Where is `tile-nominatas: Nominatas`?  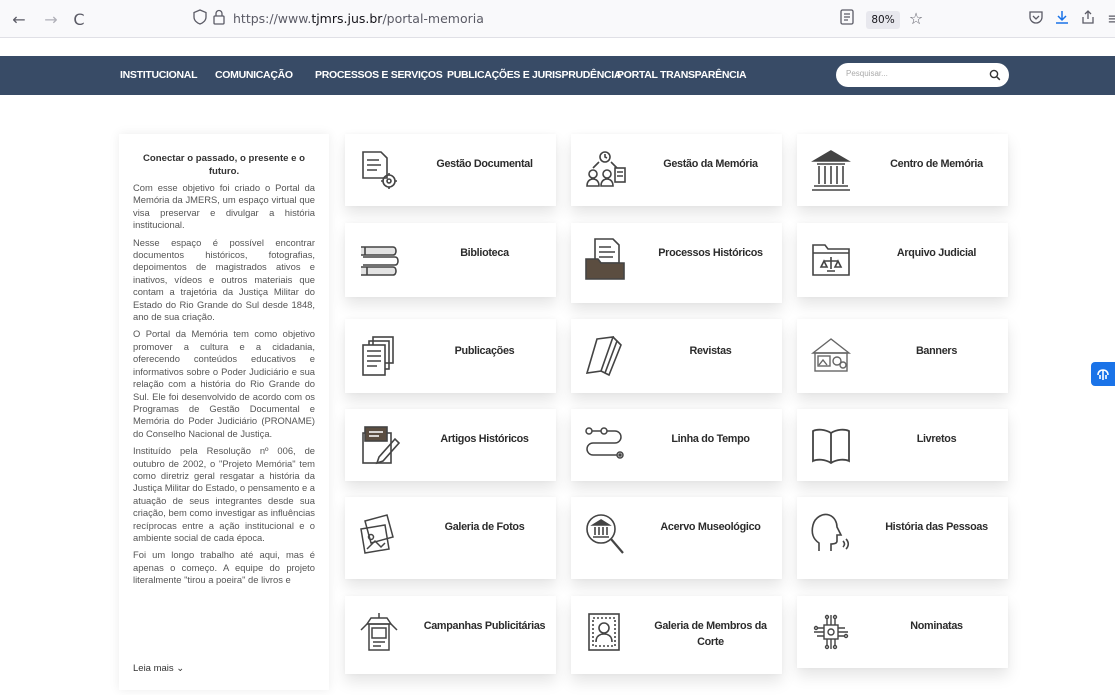 tile-nominatas: Nominatas is located at coordinates (902, 632).